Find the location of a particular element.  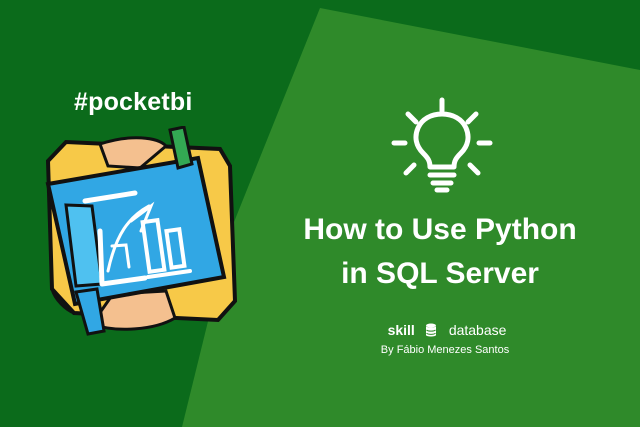

title-line-2: in SQL Server is located at coordinates (440, 273).